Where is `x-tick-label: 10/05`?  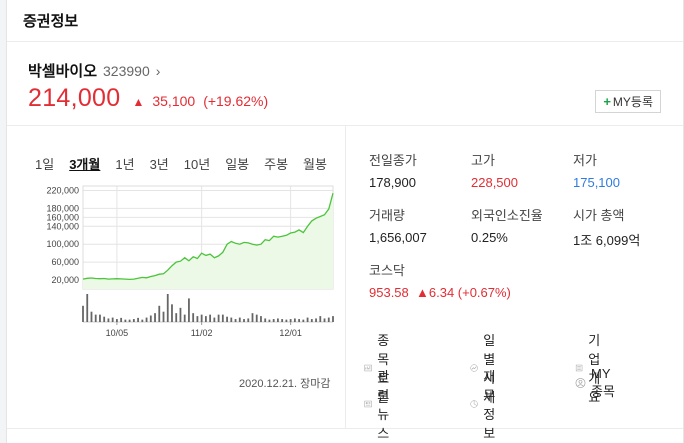 x-tick-label: 10/05 is located at coordinates (117, 333).